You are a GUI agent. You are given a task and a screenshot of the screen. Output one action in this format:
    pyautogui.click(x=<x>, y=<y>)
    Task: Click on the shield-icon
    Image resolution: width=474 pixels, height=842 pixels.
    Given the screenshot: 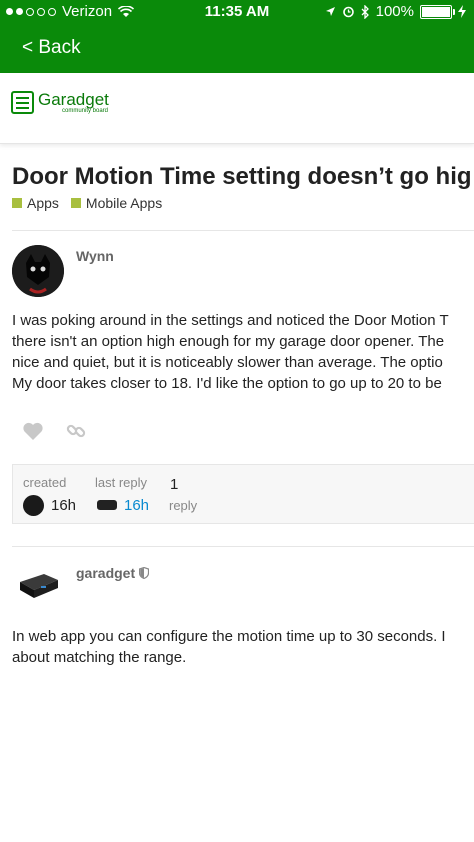 What is the action you would take?
    pyautogui.click(x=144, y=573)
    